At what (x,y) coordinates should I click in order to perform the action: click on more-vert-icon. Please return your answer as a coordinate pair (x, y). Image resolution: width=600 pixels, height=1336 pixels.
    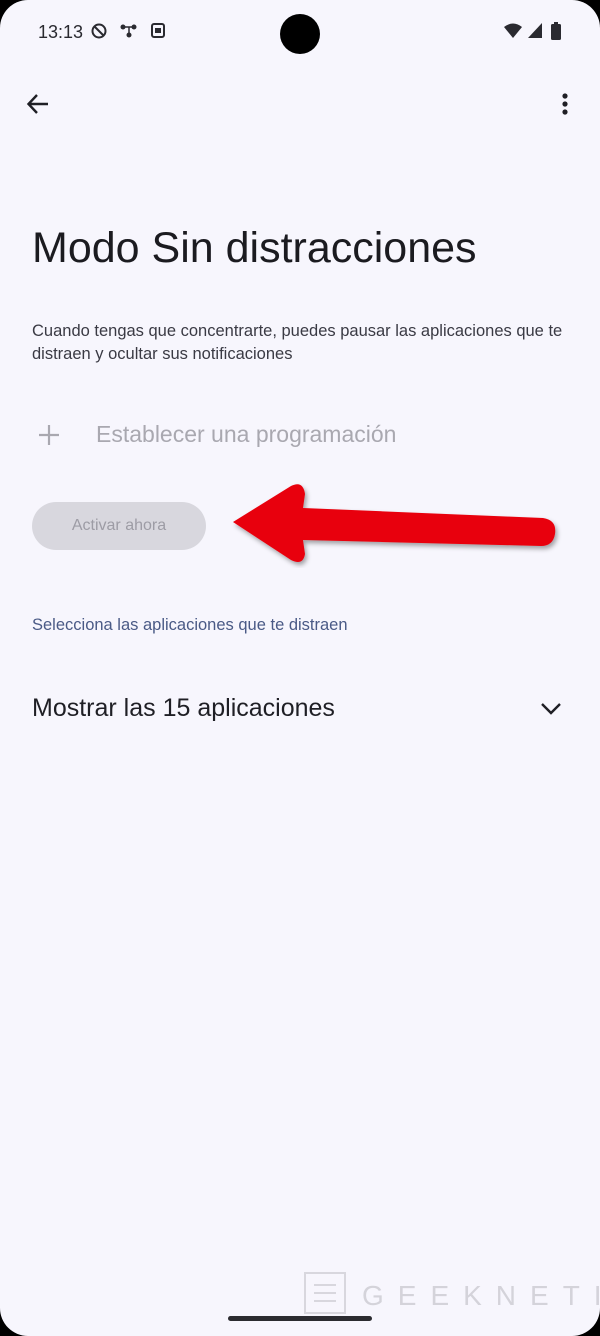
    Looking at the image, I should click on (565, 106).